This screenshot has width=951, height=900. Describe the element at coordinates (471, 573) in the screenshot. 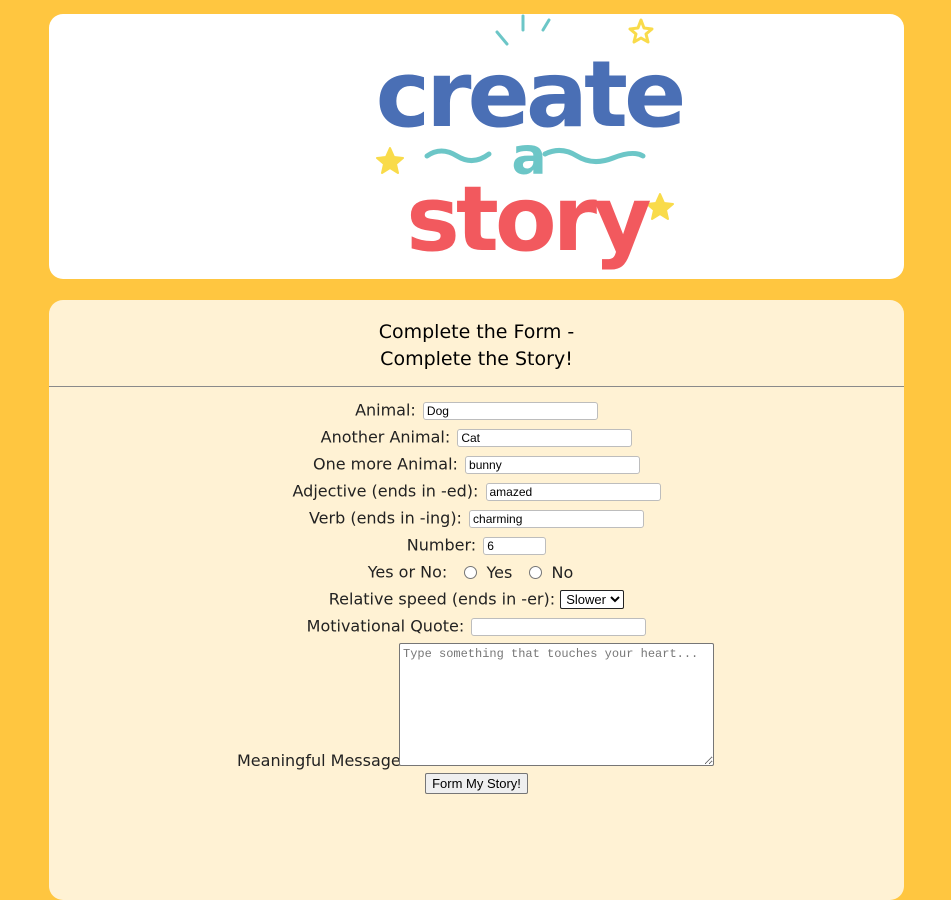

I see `yes-radio` at that location.